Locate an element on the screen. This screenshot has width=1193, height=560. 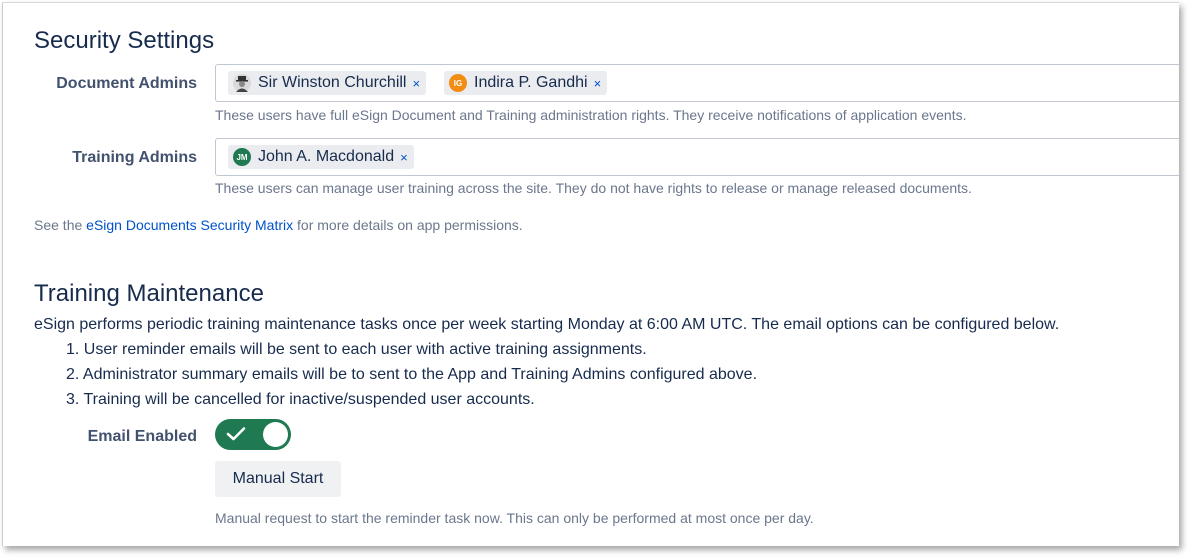
user-chip-name: Sir Winston Churchill is located at coordinates (332, 82).